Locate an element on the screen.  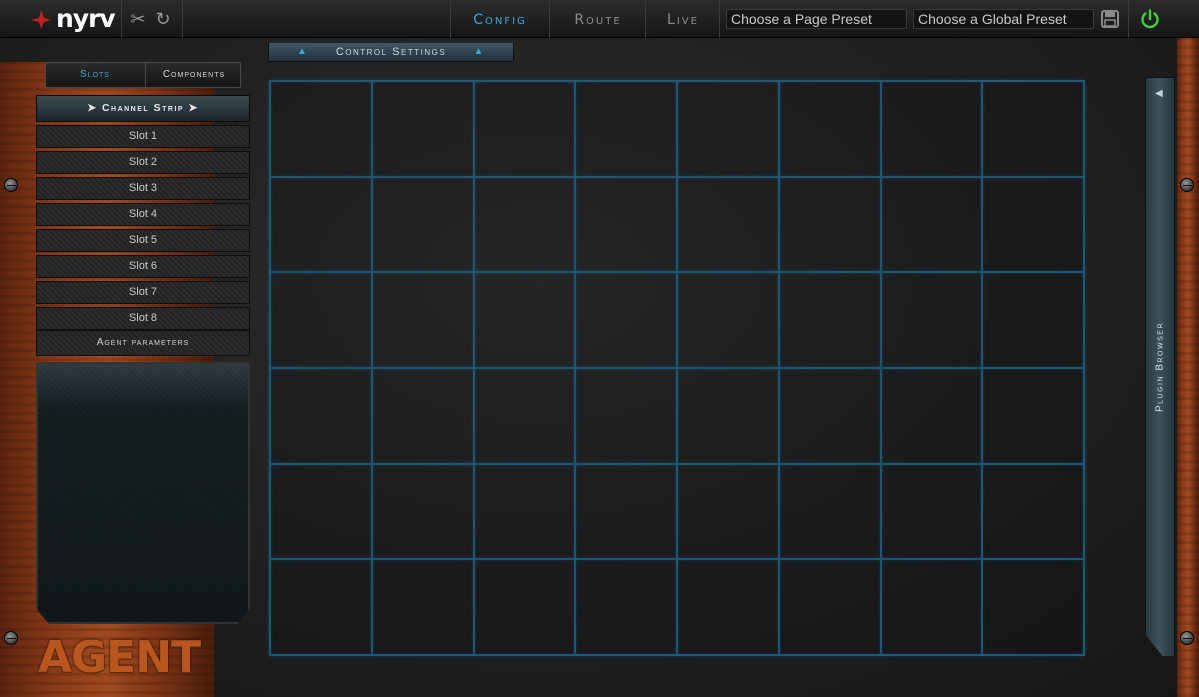
slot-content-panel is located at coordinates (143, 493).